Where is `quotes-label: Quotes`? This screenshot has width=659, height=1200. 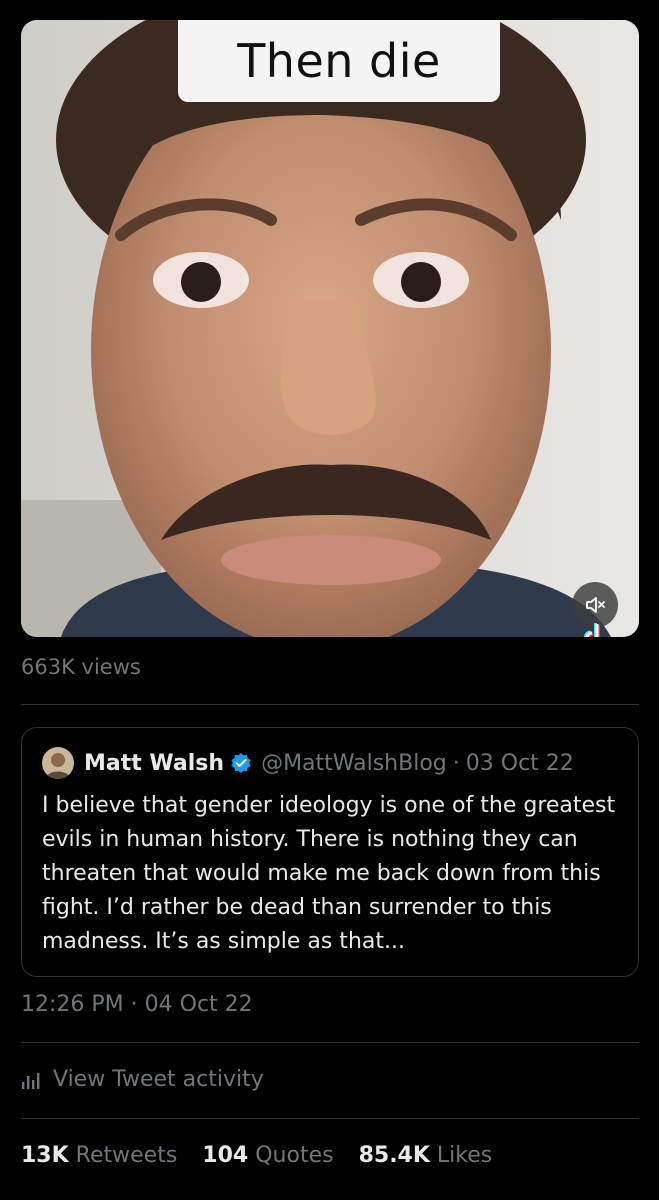 quotes-label: Quotes is located at coordinates (294, 1155).